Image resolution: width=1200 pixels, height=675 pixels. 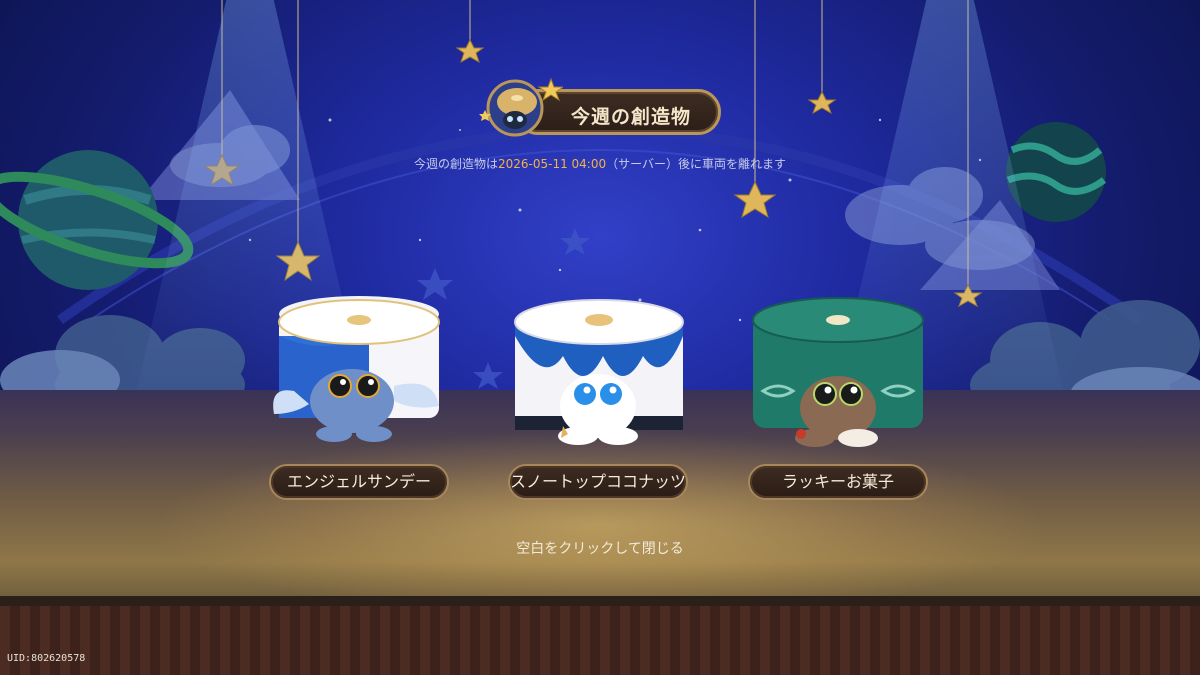 I want to click on departure-notice: 今週の創造物は2026-05-11 04:00（サーバー）後に車両を離れます, so click(x=600, y=163).